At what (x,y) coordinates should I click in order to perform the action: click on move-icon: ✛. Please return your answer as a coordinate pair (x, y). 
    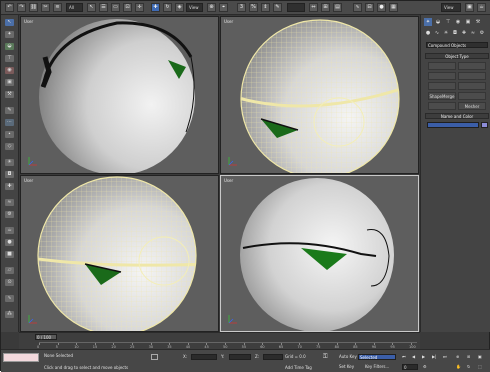
    Looking at the image, I should click on (139, 7).